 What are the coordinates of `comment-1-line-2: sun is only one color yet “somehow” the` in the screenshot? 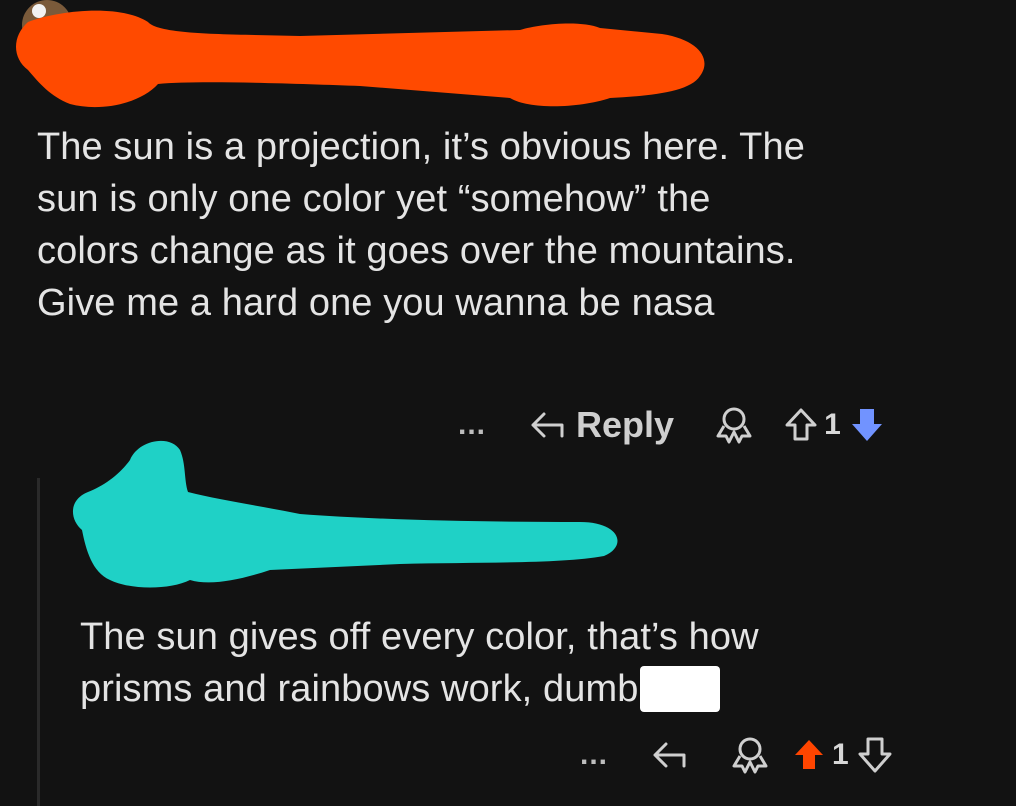 It's located at (374, 199).